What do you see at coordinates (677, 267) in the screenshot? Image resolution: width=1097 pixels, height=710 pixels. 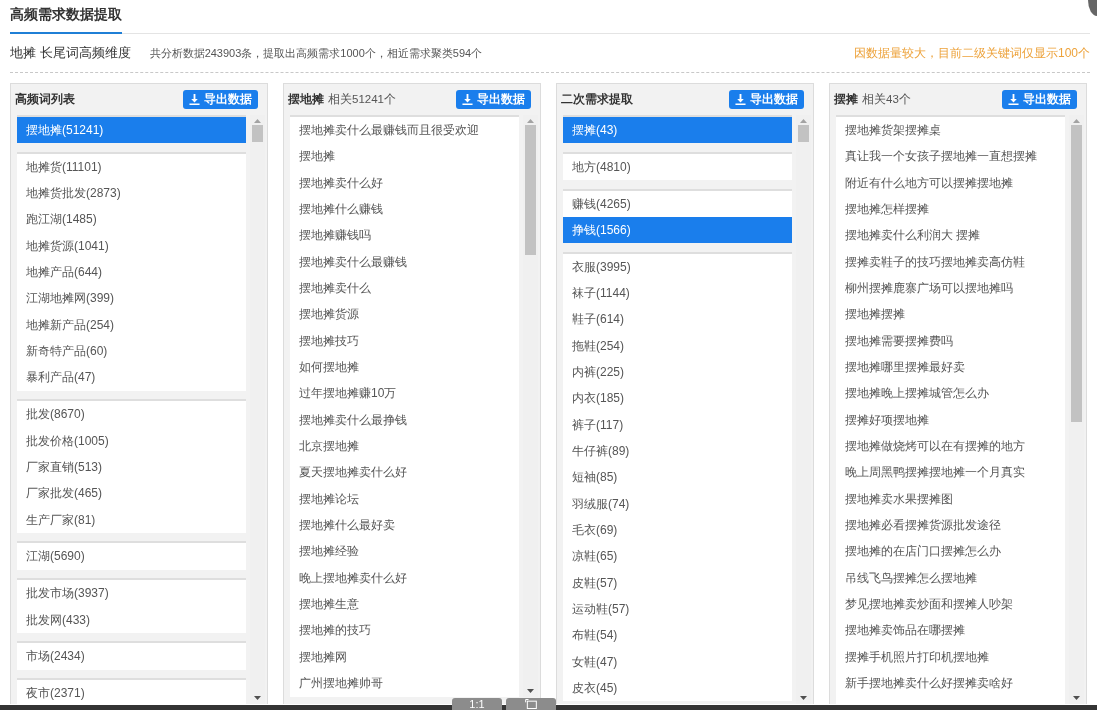 I see `list-item: 衣服(3995)` at bounding box center [677, 267].